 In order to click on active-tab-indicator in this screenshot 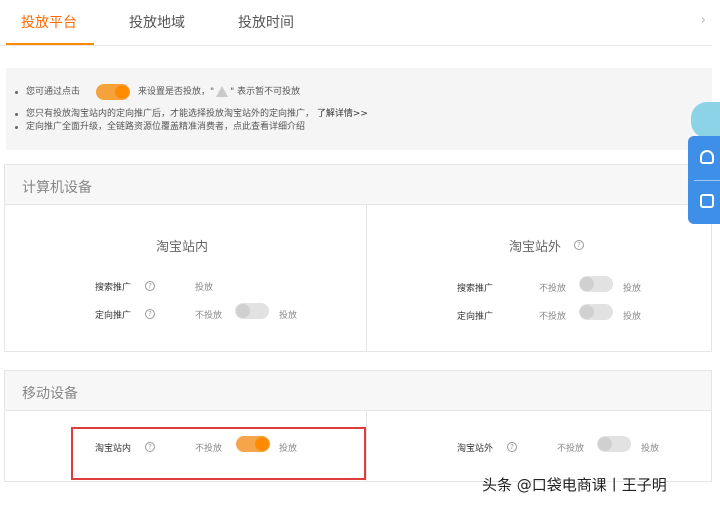, I will do `click(50, 44)`.